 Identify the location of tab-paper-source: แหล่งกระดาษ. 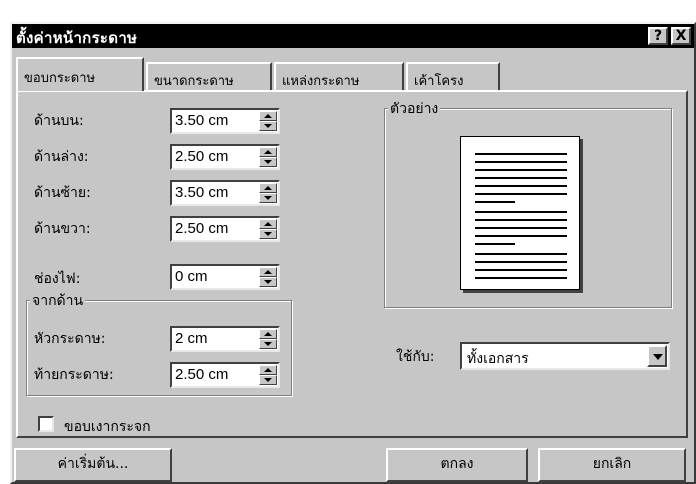
(339, 77).